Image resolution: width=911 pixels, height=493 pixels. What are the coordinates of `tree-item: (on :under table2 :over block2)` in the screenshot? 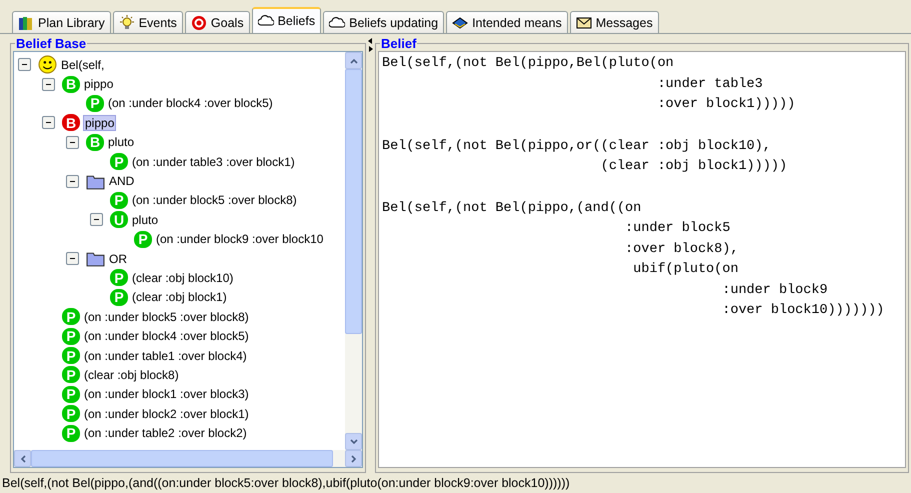 It's located at (165, 433).